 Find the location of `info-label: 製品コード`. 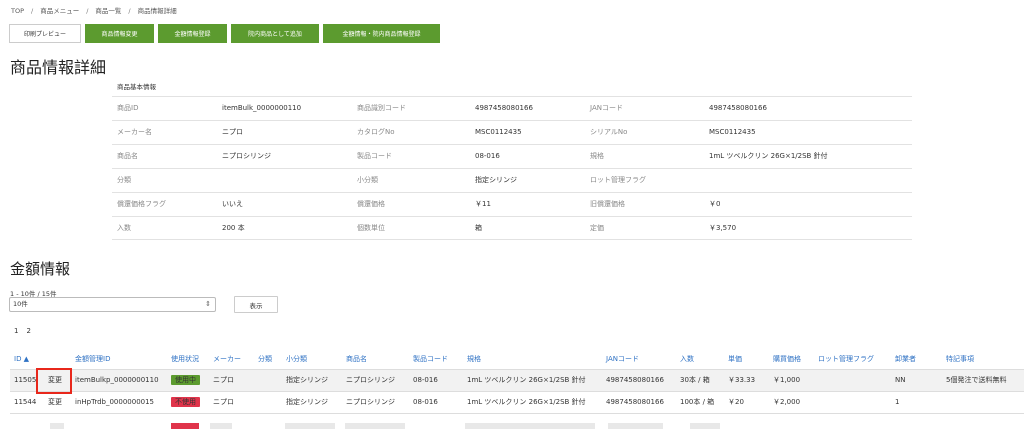

info-label: 製品コード is located at coordinates (374, 156).